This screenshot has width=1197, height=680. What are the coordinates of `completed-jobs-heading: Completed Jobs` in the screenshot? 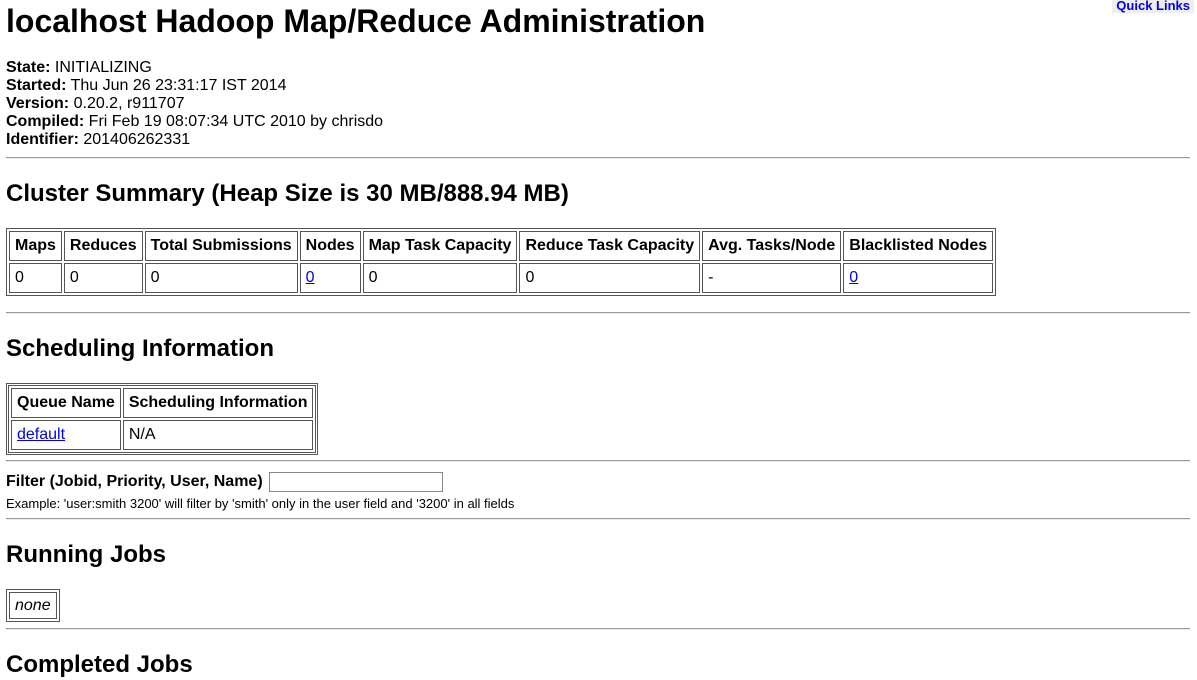 It's located at (99, 664).